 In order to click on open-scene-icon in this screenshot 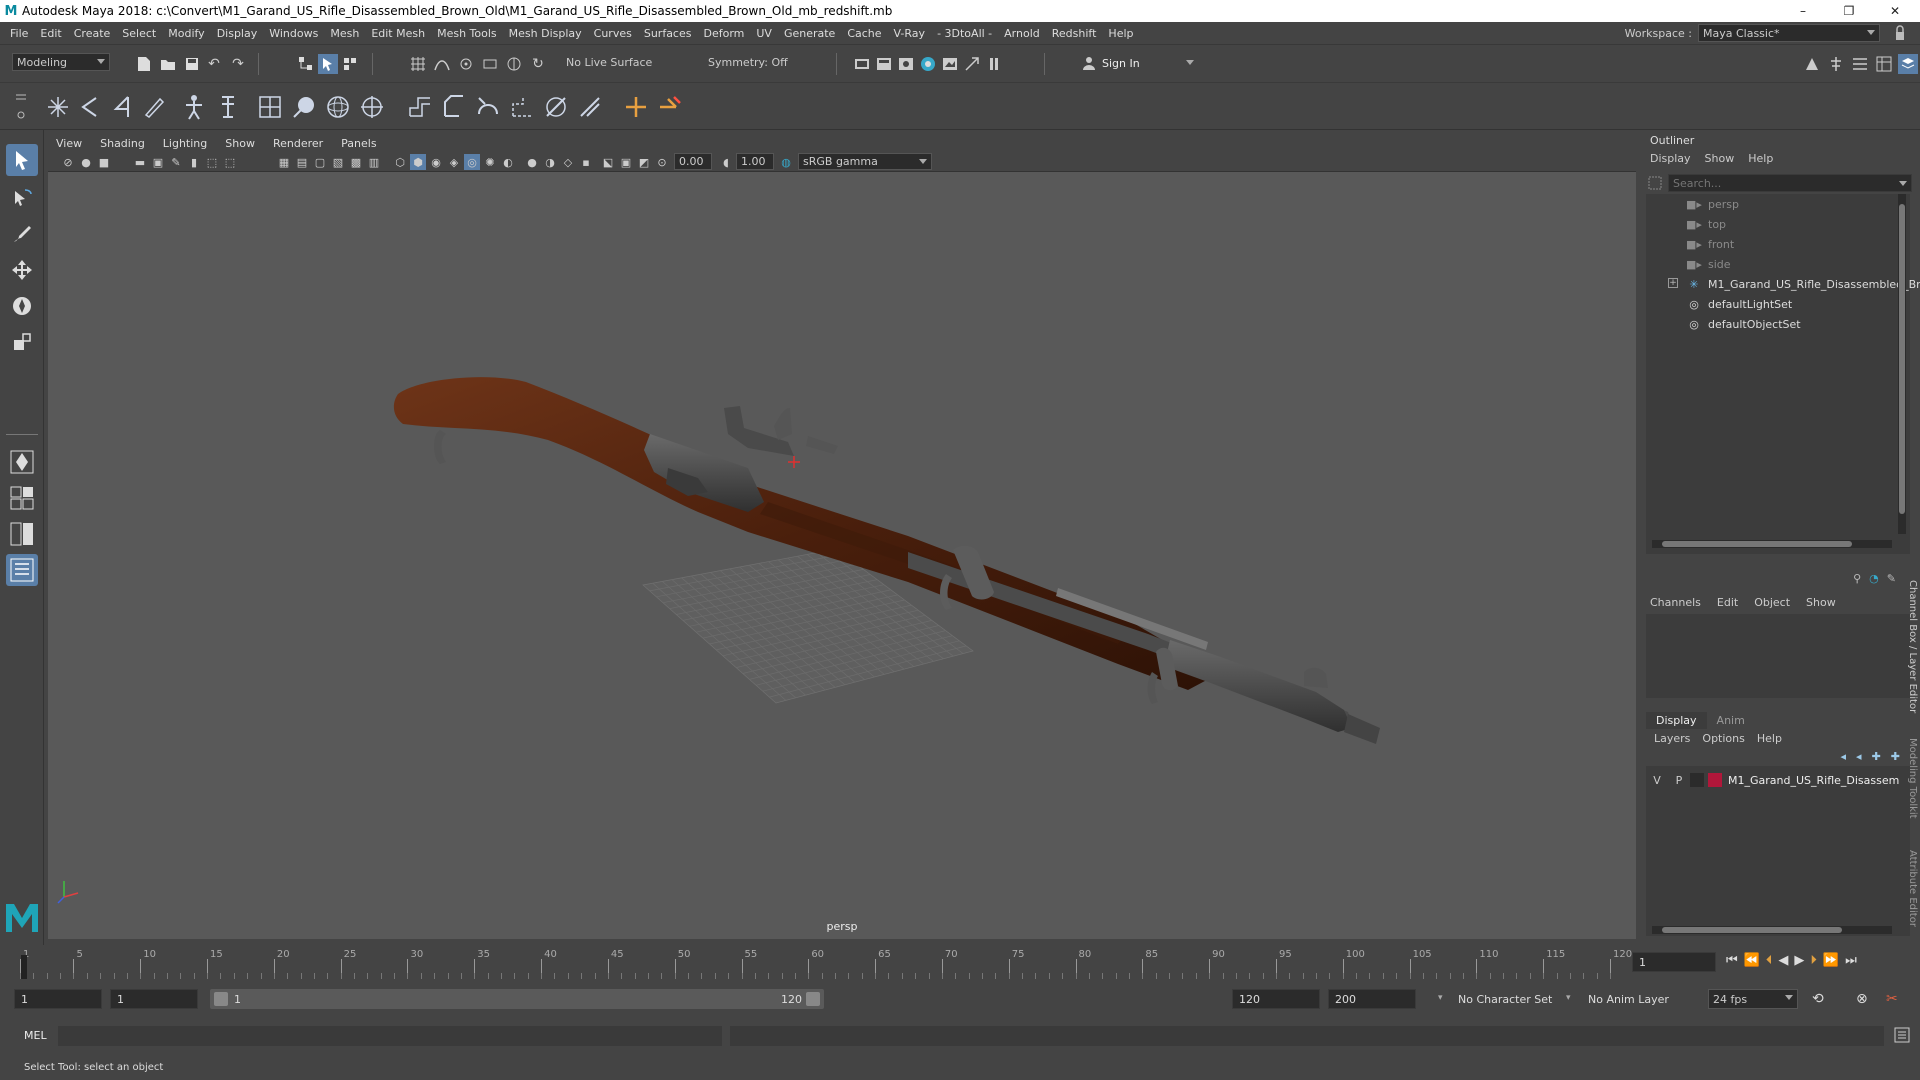, I will do `click(168, 64)`.